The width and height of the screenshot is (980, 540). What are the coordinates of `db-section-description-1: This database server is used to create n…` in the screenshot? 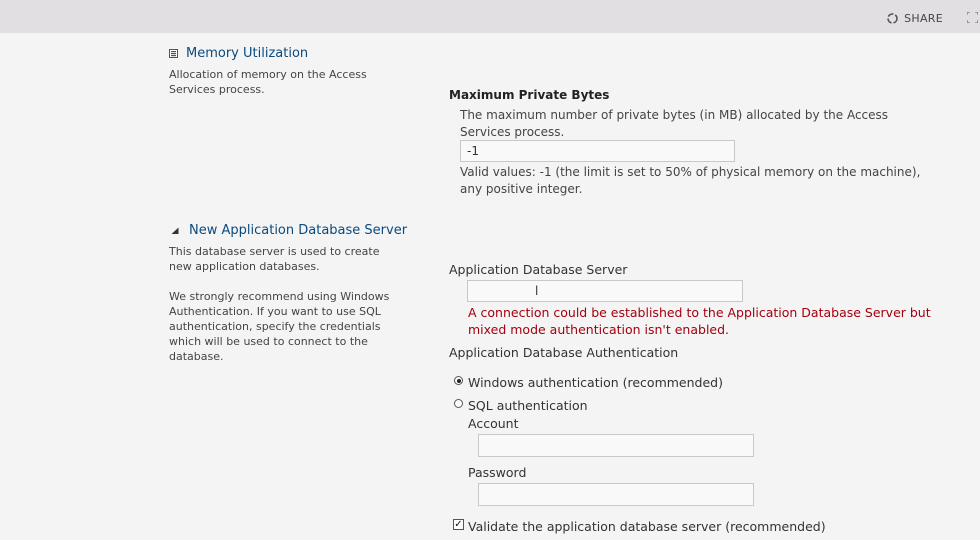 It's located at (274, 259).